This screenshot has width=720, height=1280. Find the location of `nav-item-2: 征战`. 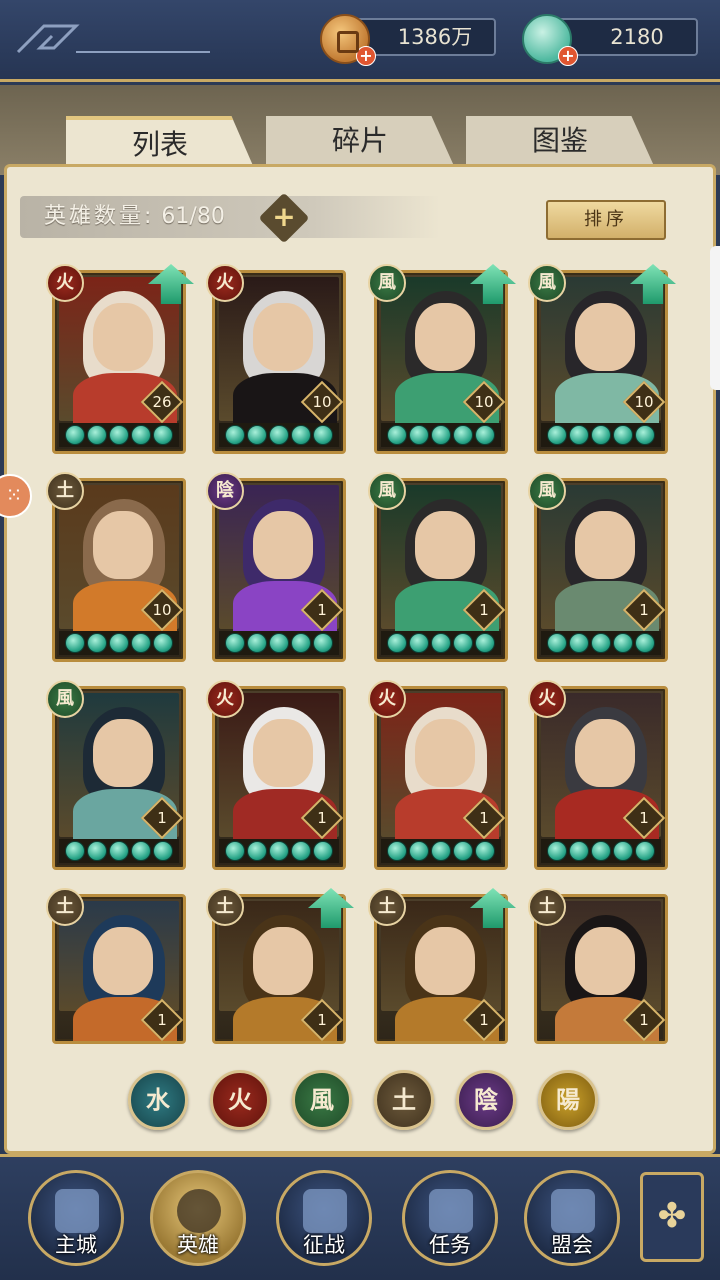

nav-item-2: 征战 is located at coordinates (324, 1218).